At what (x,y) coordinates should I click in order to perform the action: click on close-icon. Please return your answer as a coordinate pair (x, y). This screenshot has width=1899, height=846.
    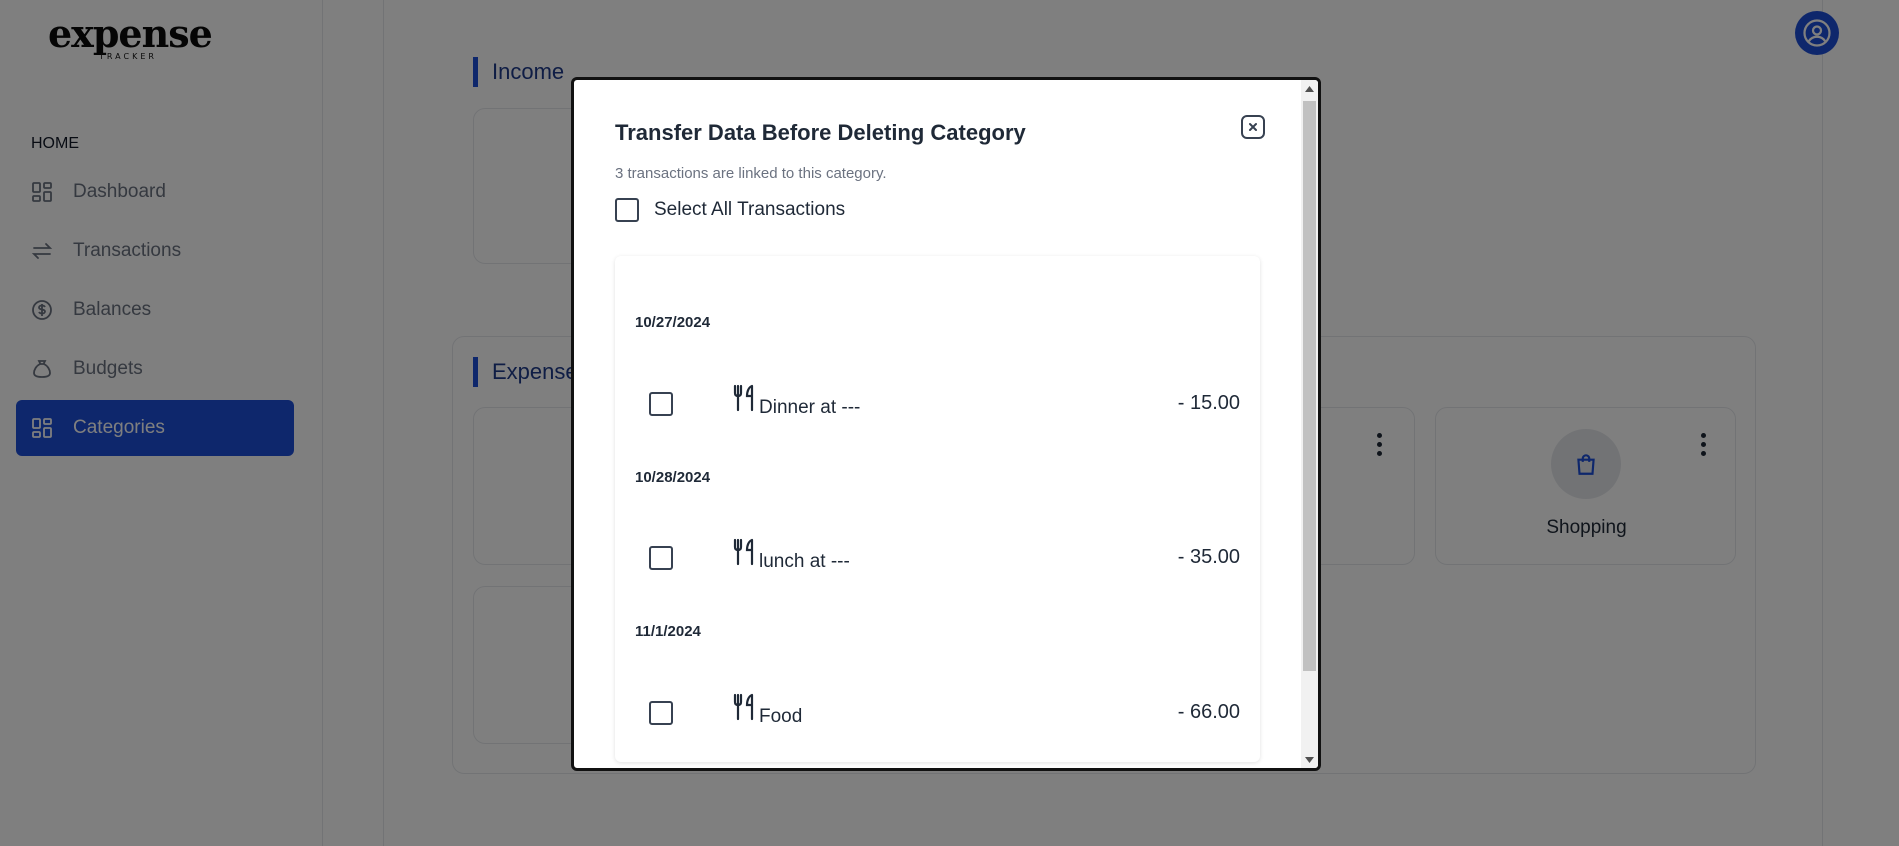
    Looking at the image, I should click on (1253, 127).